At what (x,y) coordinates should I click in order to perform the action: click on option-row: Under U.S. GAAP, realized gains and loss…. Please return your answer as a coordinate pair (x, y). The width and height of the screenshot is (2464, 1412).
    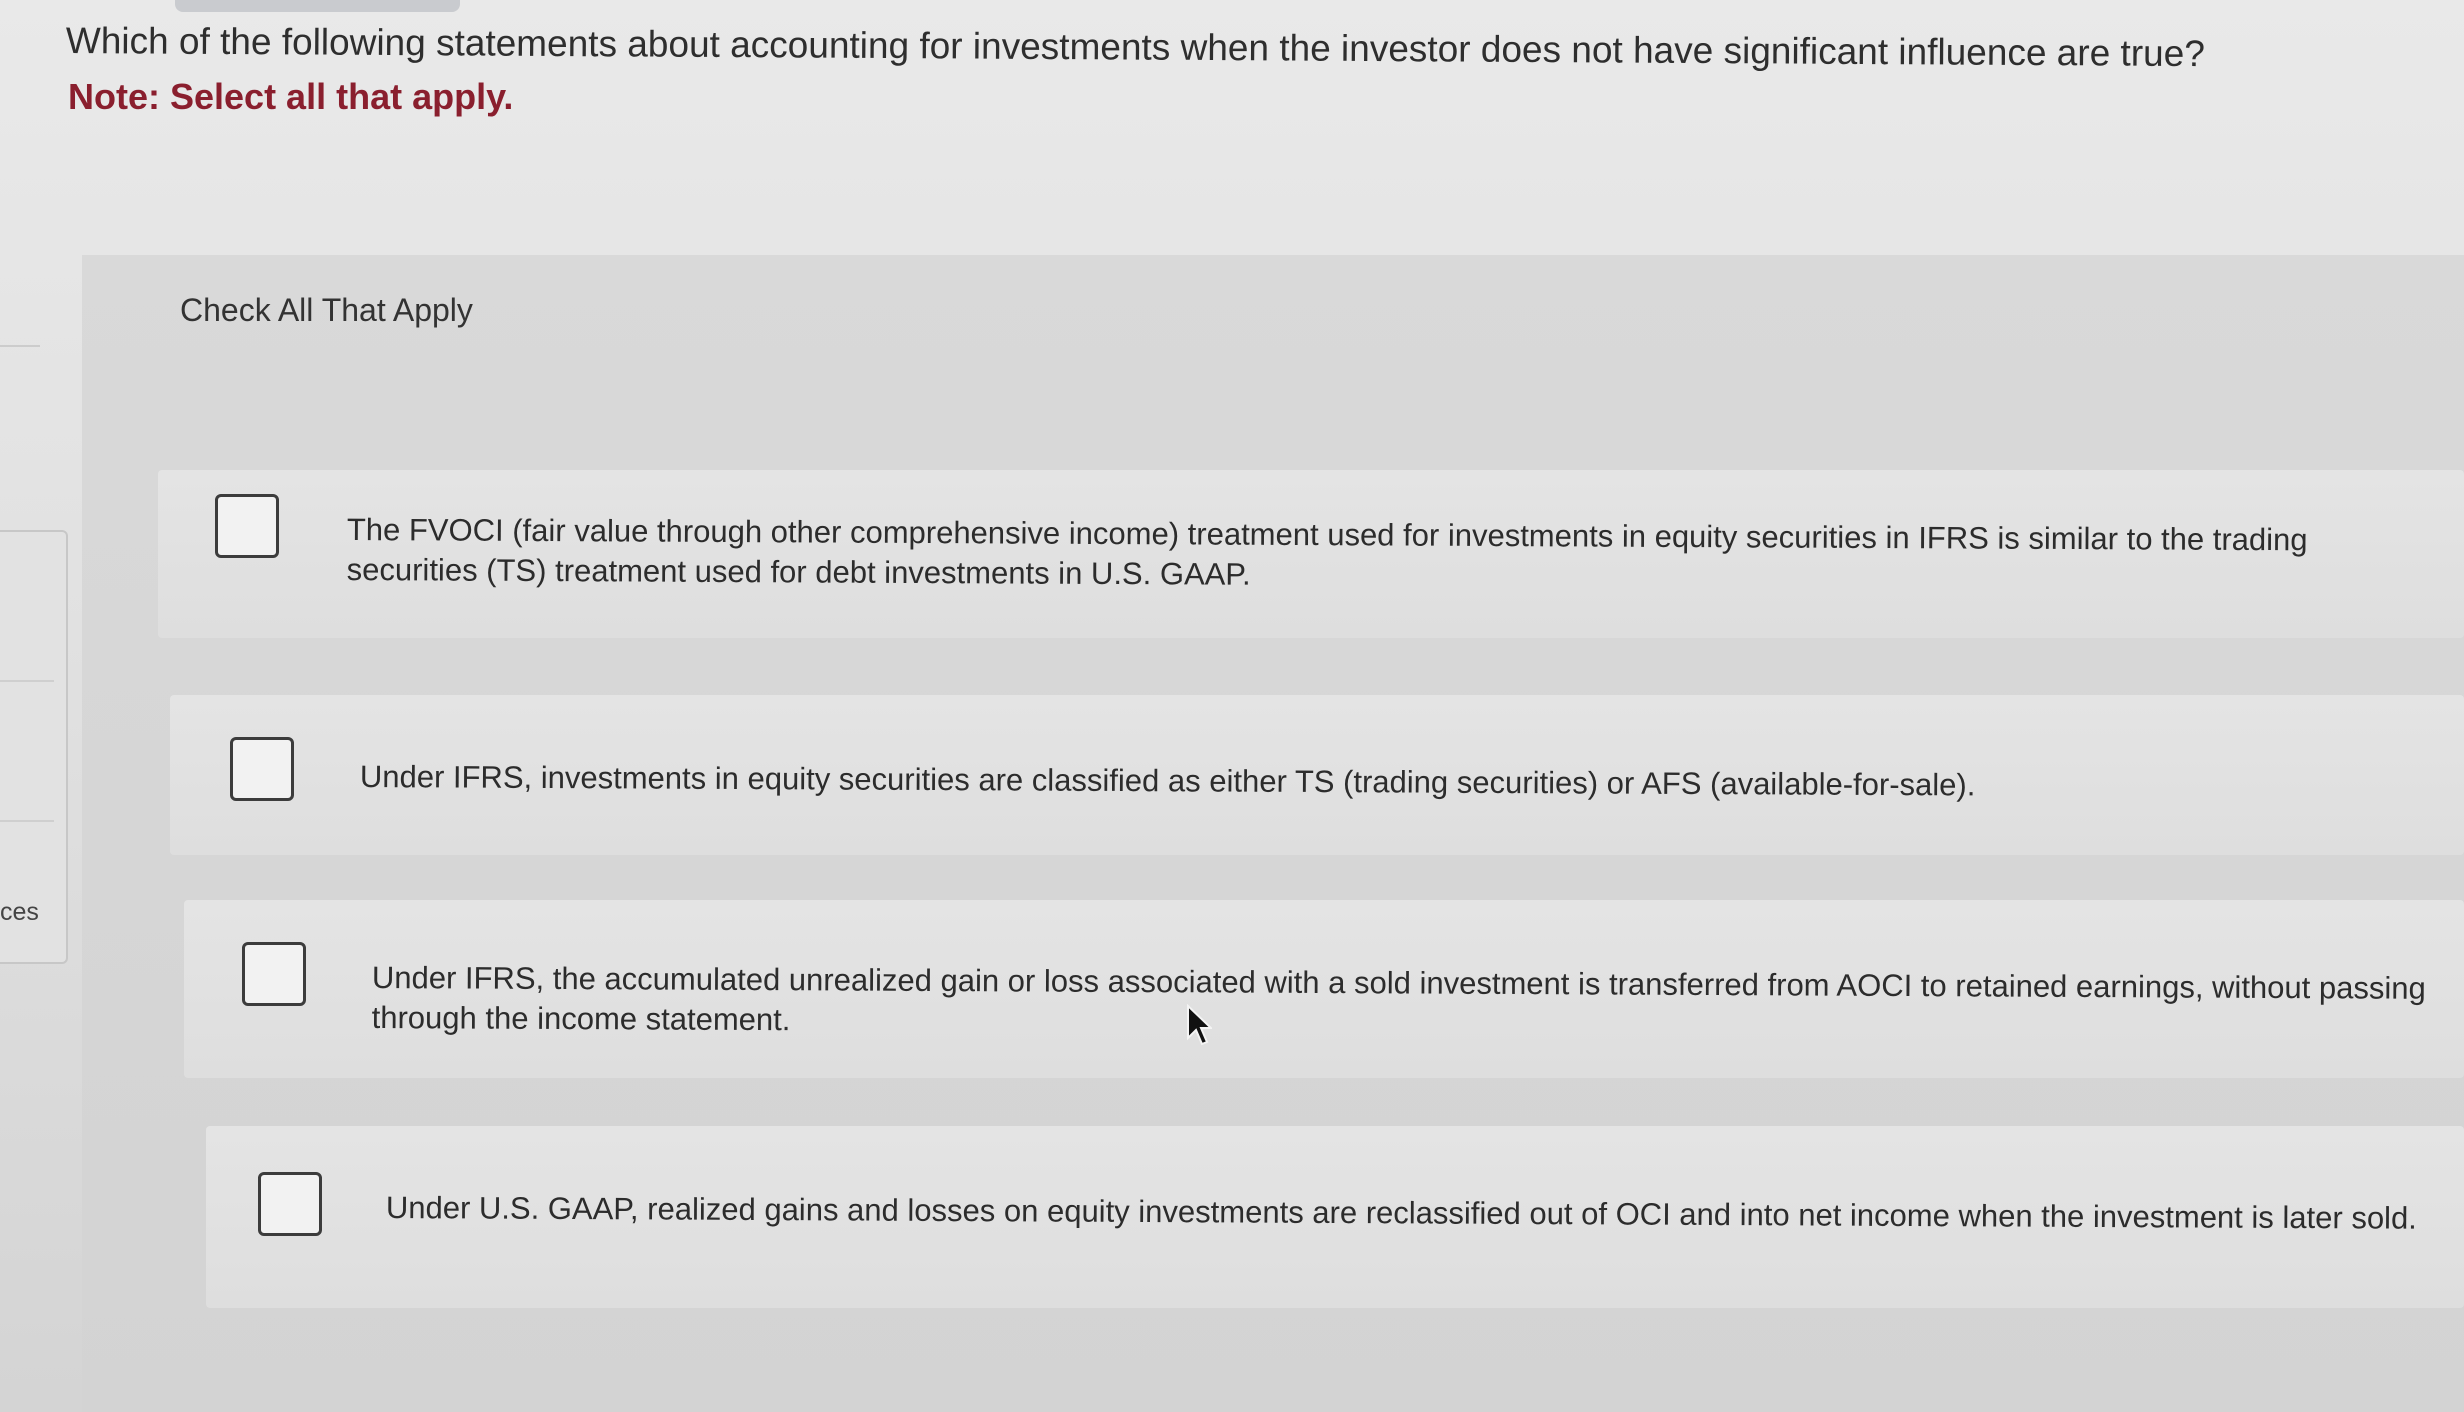
    Looking at the image, I should click on (1335, 1217).